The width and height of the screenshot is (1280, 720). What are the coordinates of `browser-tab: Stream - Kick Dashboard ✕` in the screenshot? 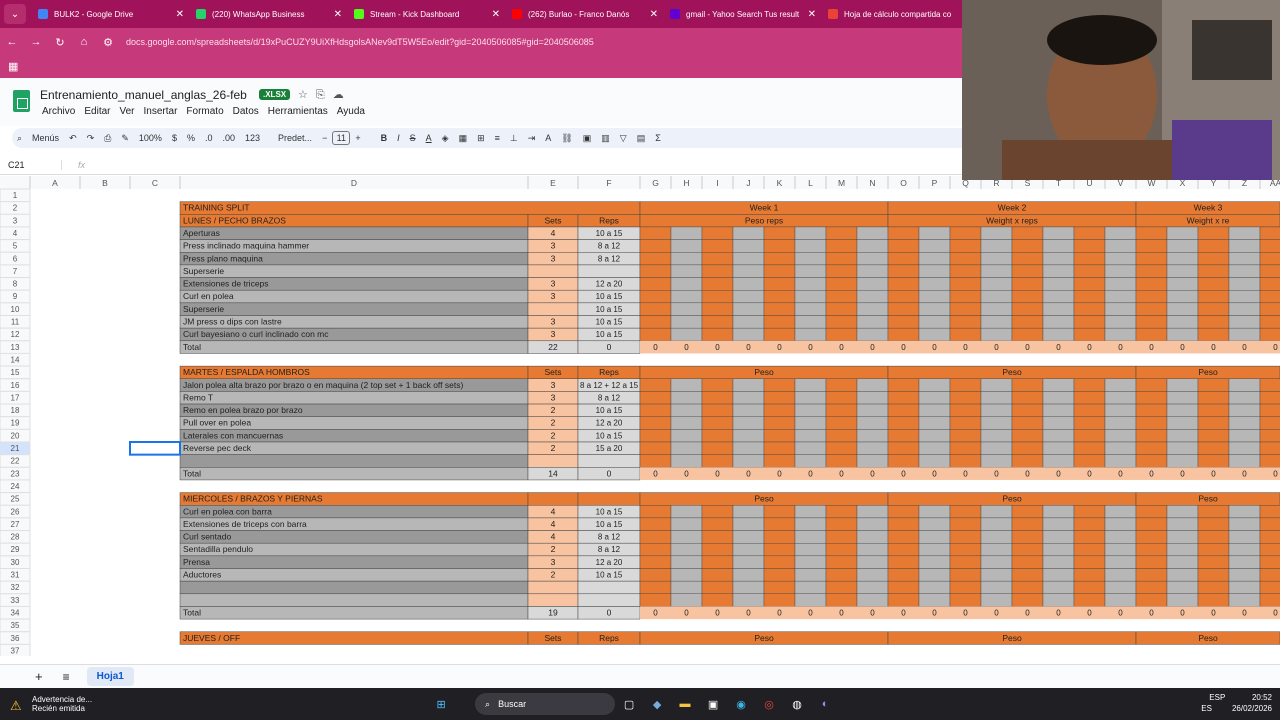 It's located at (427, 14).